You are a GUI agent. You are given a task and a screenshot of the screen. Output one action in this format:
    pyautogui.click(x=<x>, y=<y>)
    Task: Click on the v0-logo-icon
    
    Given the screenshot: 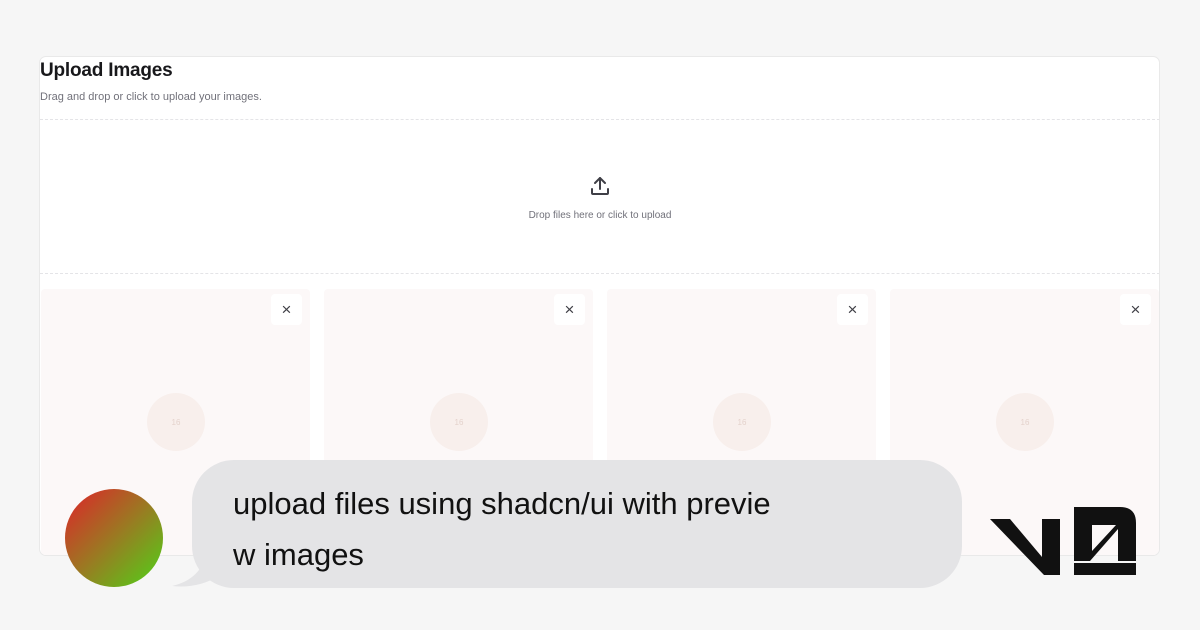 What is the action you would take?
    pyautogui.click(x=1063, y=541)
    